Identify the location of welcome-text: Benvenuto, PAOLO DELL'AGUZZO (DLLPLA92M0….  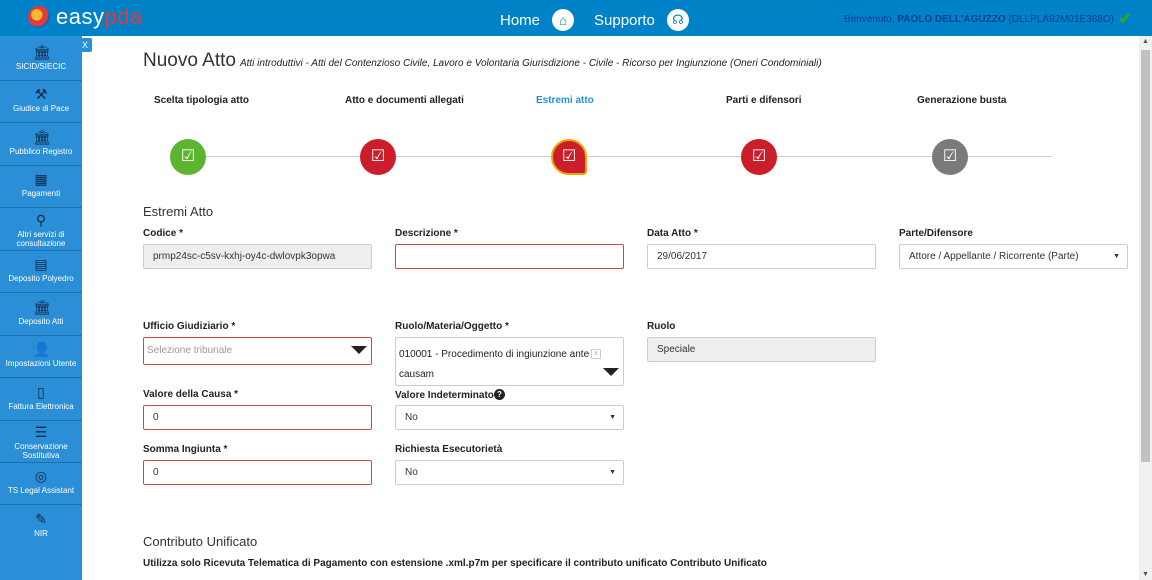
(987, 19).